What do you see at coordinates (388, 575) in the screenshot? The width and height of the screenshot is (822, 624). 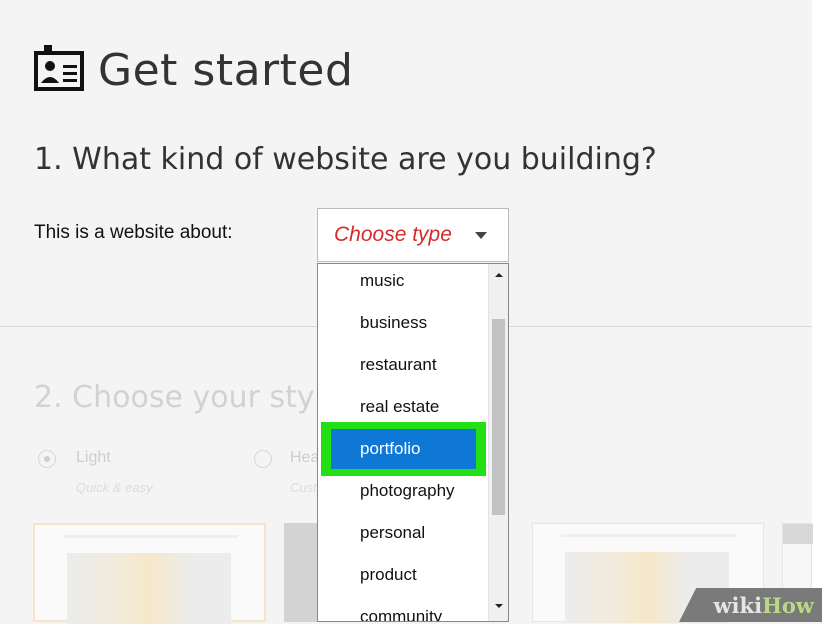 I see `option-product: product` at bounding box center [388, 575].